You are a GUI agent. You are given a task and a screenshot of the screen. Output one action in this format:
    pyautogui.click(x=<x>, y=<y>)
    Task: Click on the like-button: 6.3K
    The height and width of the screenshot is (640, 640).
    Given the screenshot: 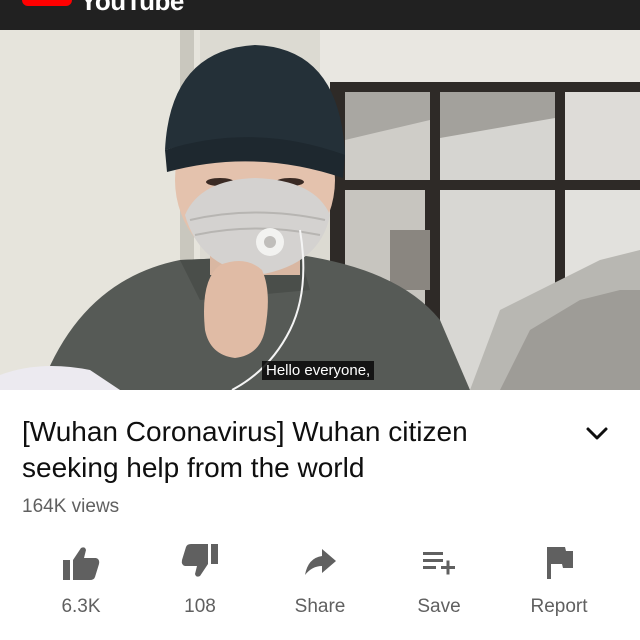 What is the action you would take?
    pyautogui.click(x=81, y=583)
    